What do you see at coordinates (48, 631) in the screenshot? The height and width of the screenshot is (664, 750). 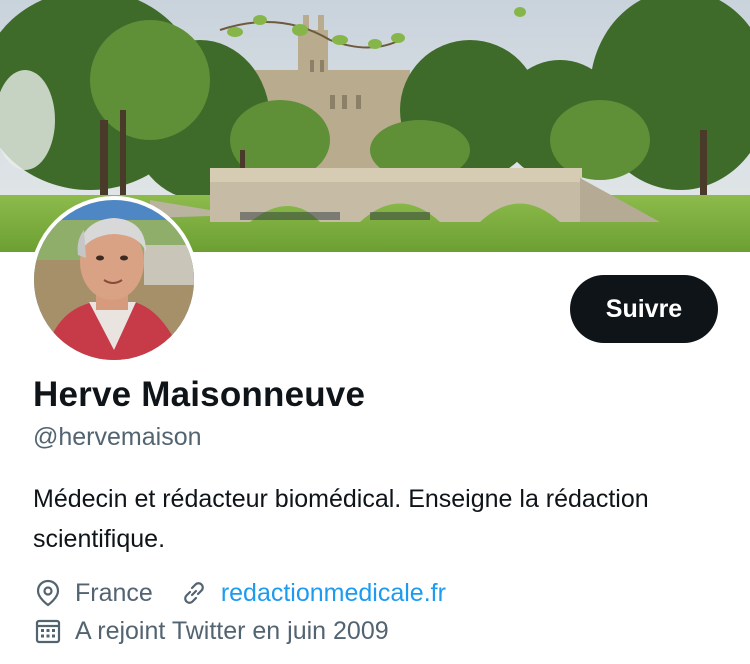 I see `calendar-icon` at bounding box center [48, 631].